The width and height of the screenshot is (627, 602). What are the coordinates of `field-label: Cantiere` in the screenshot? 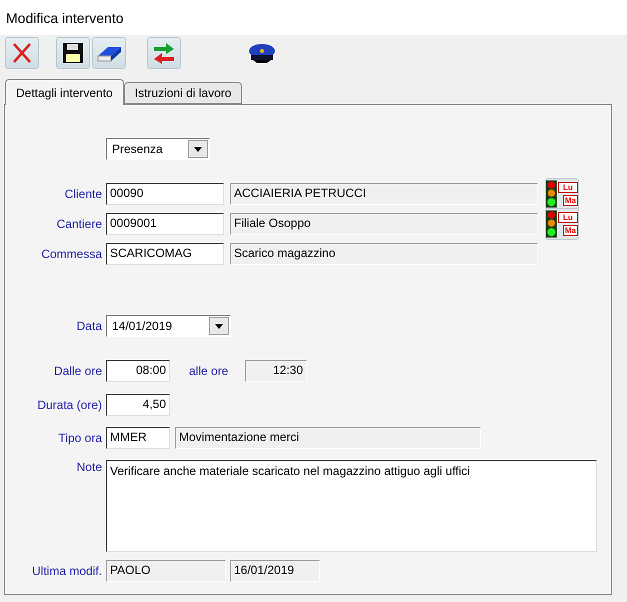 It's located at (79, 224).